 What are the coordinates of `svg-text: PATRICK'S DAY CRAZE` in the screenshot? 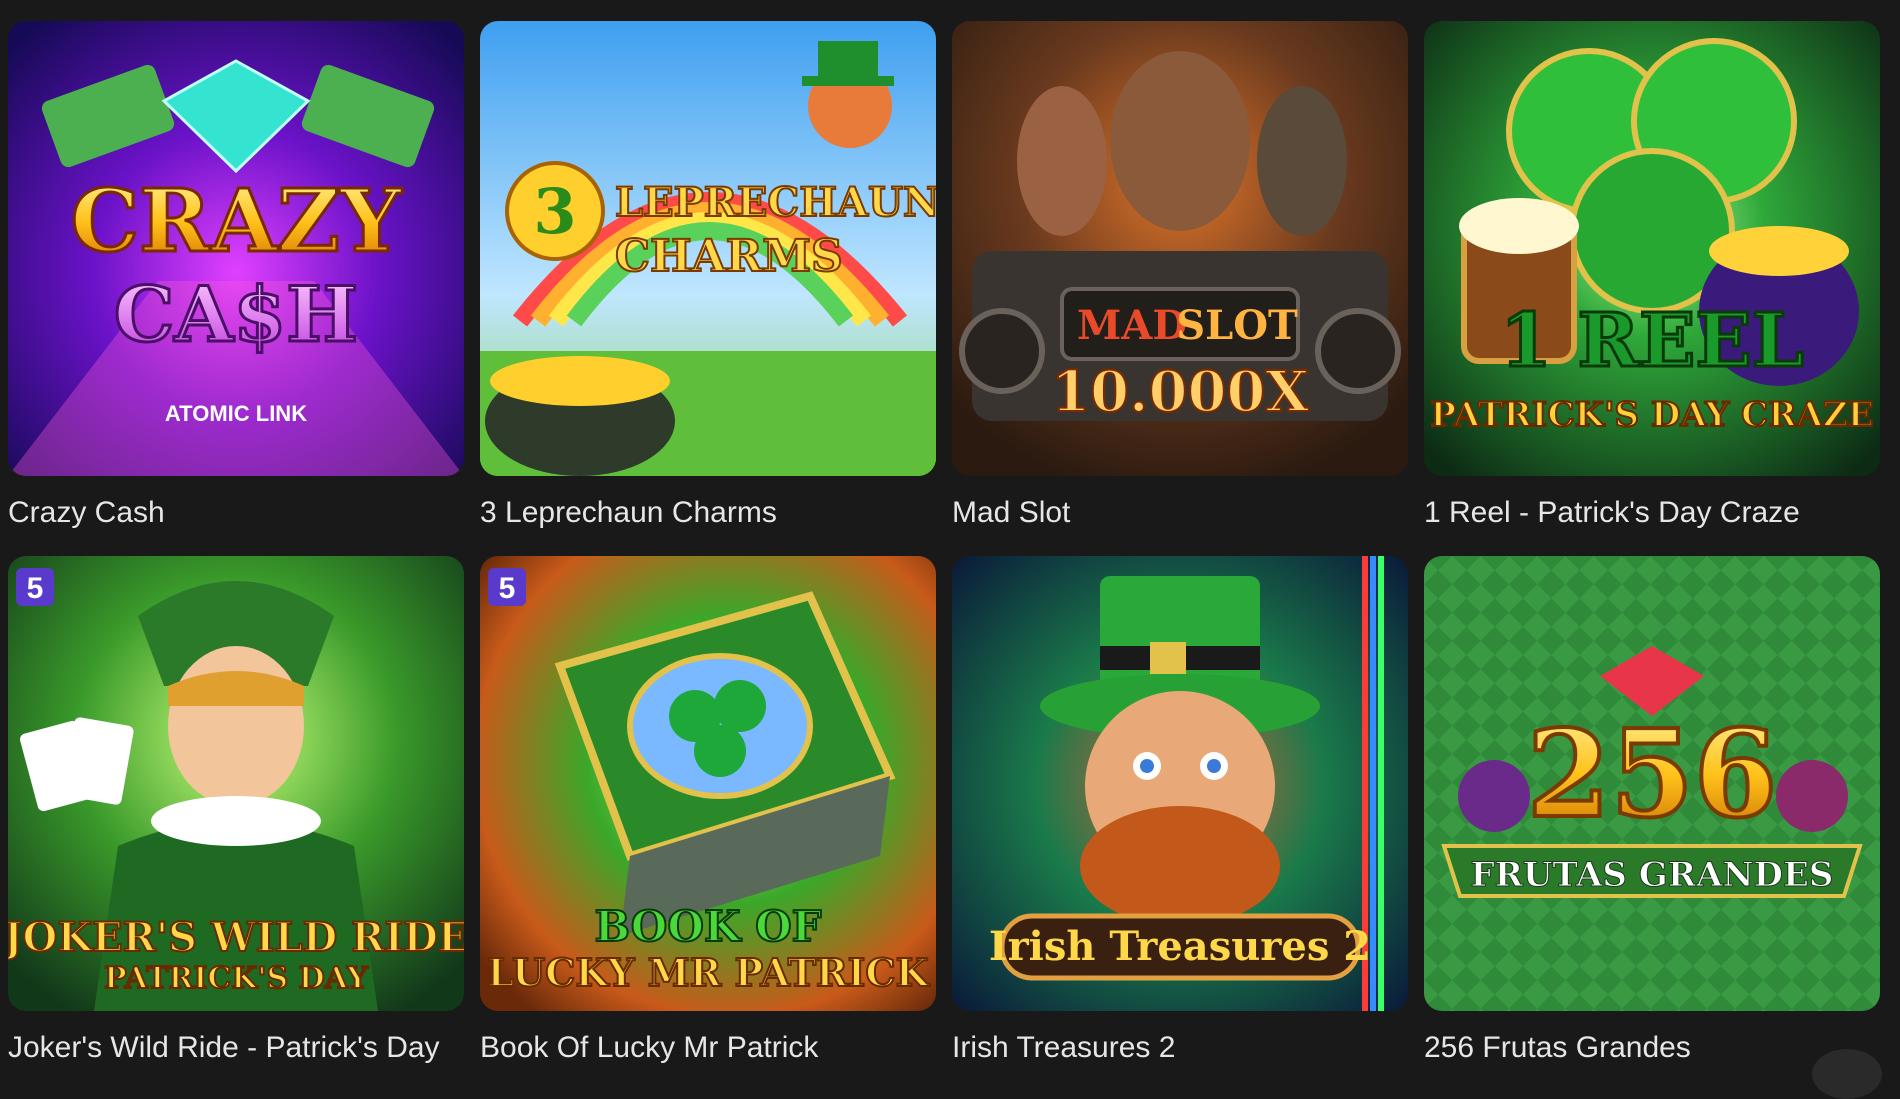 It's located at (1651, 415).